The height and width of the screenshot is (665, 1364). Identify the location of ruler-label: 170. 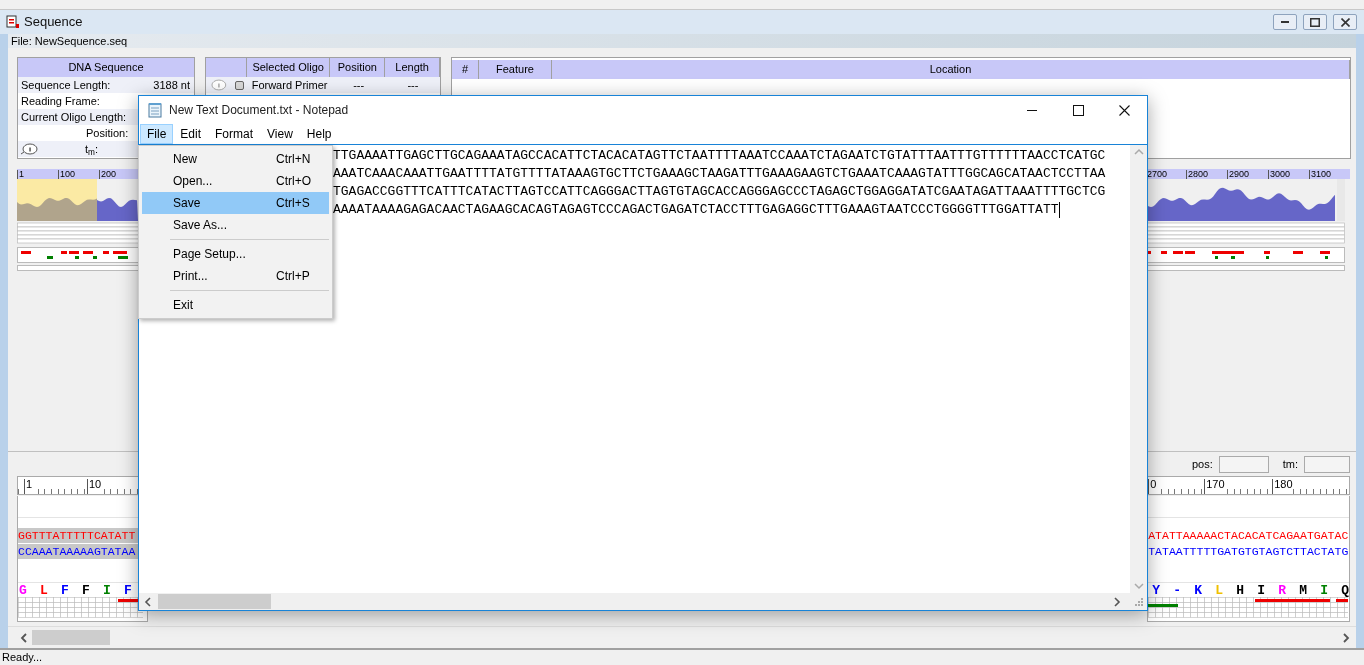
(1214, 486).